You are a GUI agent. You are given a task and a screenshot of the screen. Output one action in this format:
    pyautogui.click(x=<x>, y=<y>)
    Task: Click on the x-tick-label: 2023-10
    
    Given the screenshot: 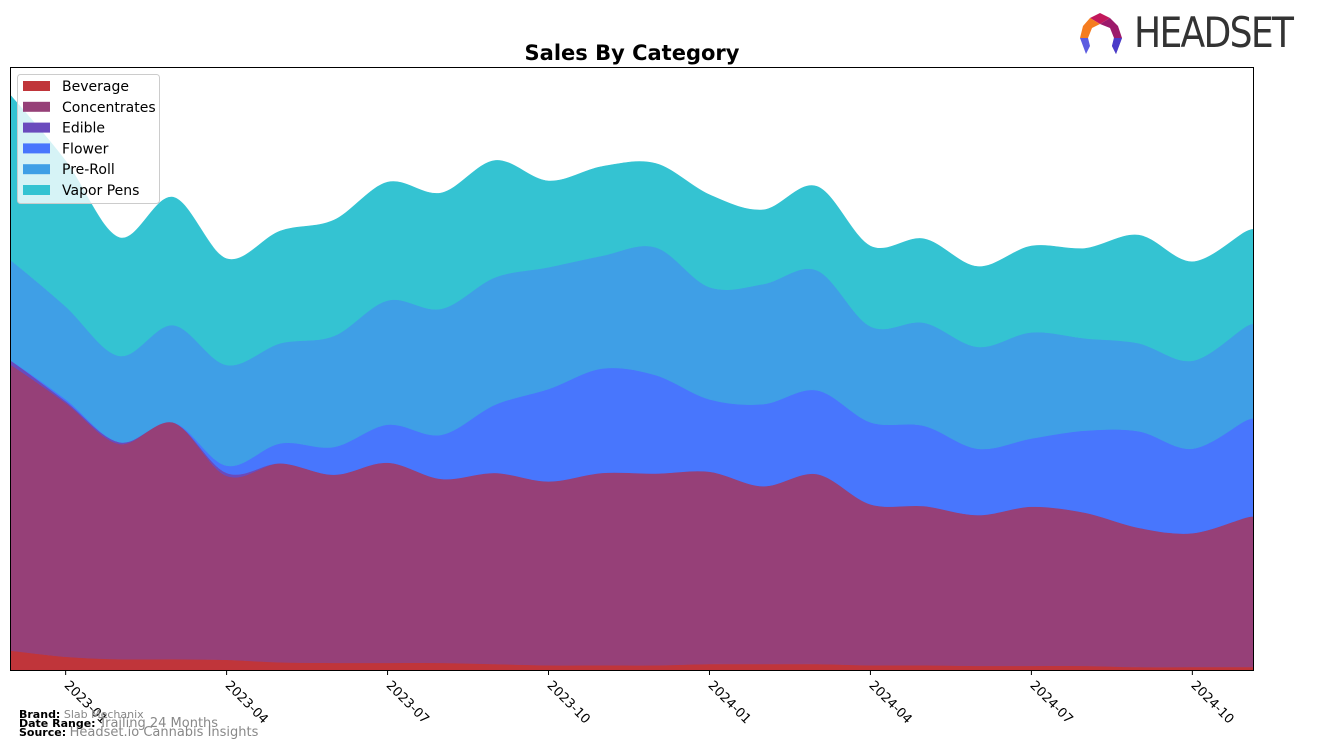 What is the action you would take?
    pyautogui.click(x=568, y=702)
    